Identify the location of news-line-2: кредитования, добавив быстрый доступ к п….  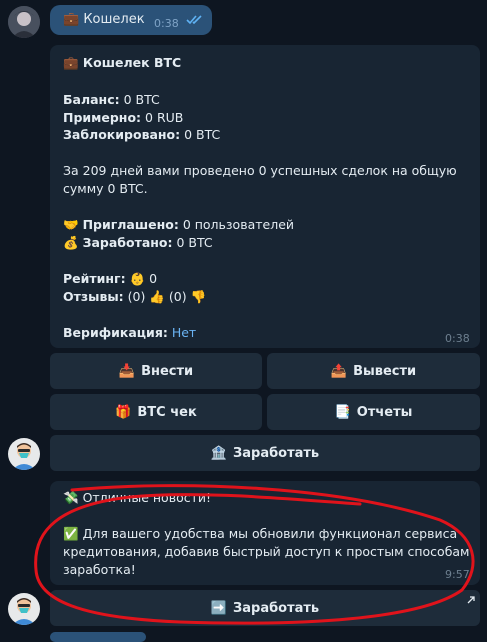
(266, 551).